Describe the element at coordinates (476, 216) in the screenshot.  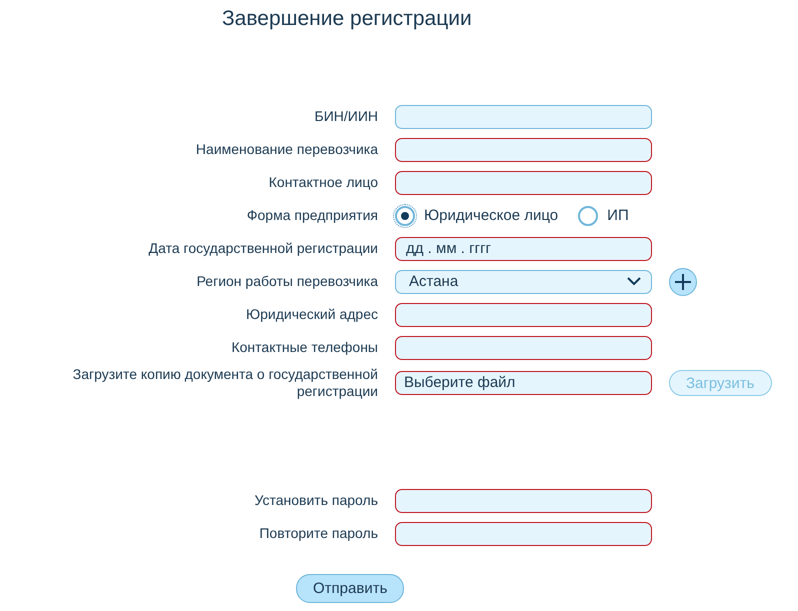
I see `radio-option: Юридическое лицо` at that location.